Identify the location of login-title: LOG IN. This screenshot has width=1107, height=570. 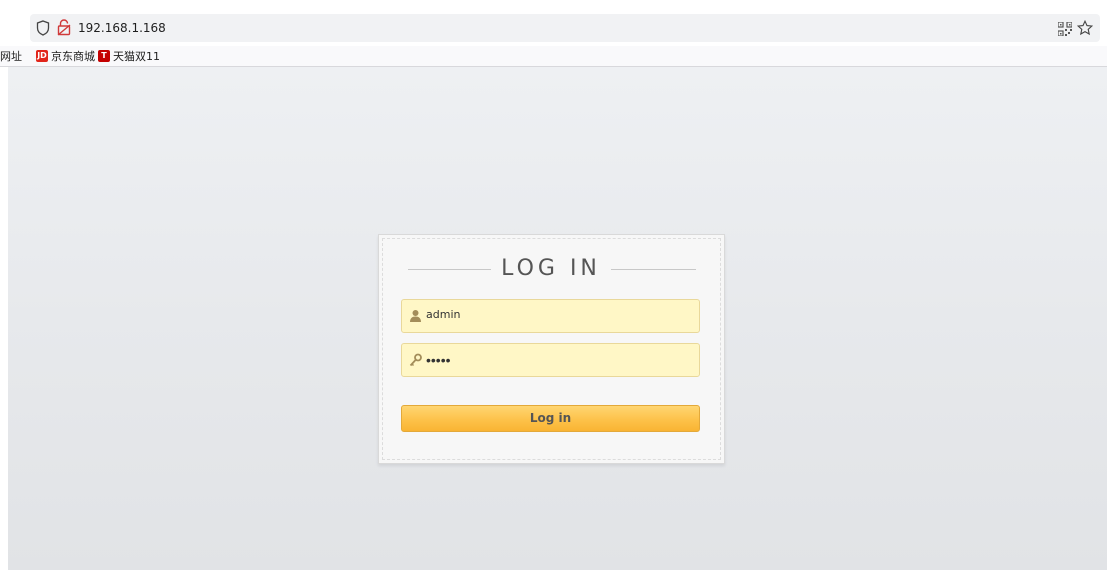
(551, 268).